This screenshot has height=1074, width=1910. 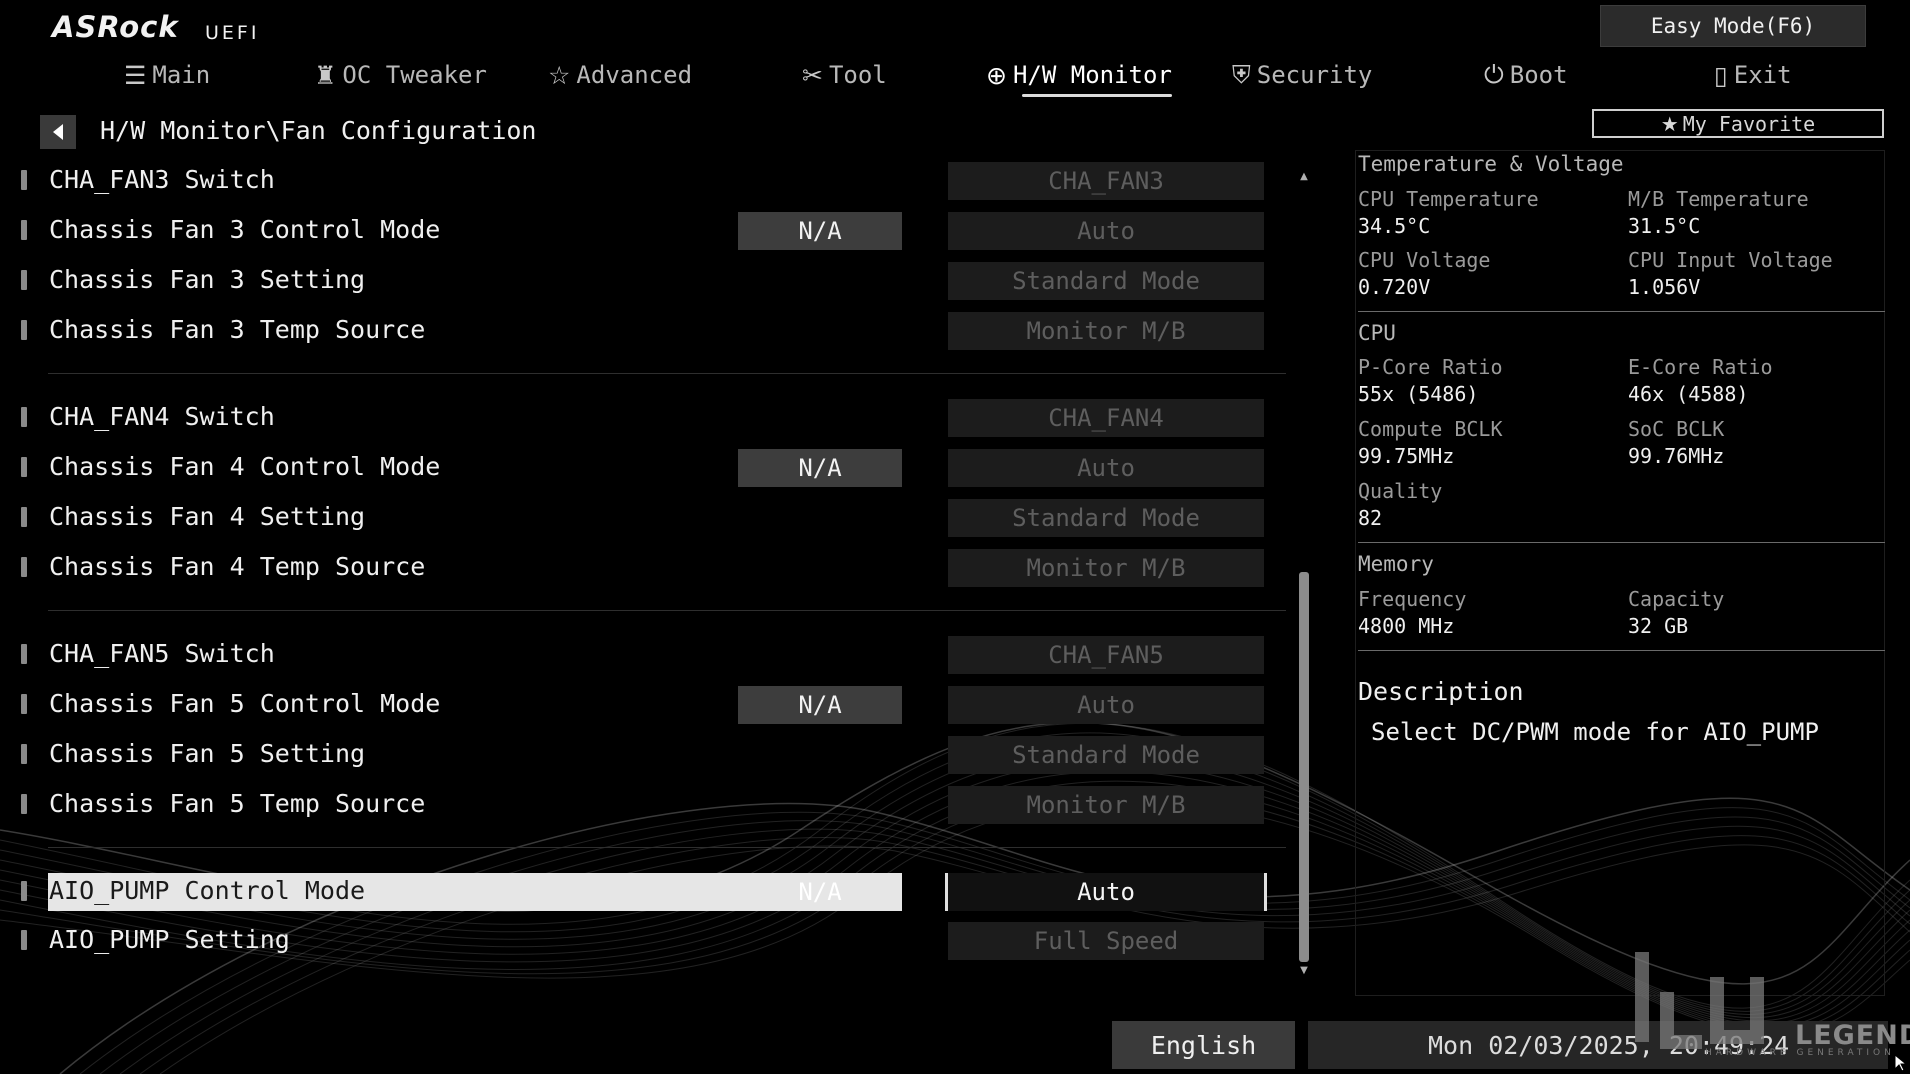 What do you see at coordinates (1733, 26) in the screenshot?
I see `easy-mode-button: Easy Mode(F6)` at bounding box center [1733, 26].